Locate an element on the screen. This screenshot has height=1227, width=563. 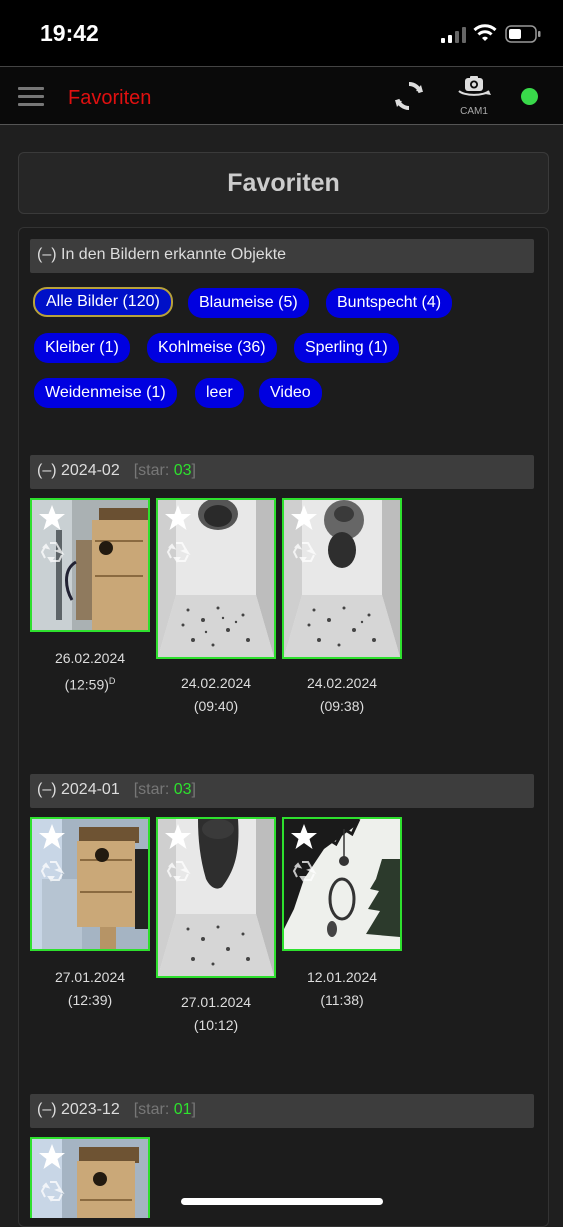
filter-chip-kohlmeise: Kohlmeise (36) is located at coordinates (212, 348).